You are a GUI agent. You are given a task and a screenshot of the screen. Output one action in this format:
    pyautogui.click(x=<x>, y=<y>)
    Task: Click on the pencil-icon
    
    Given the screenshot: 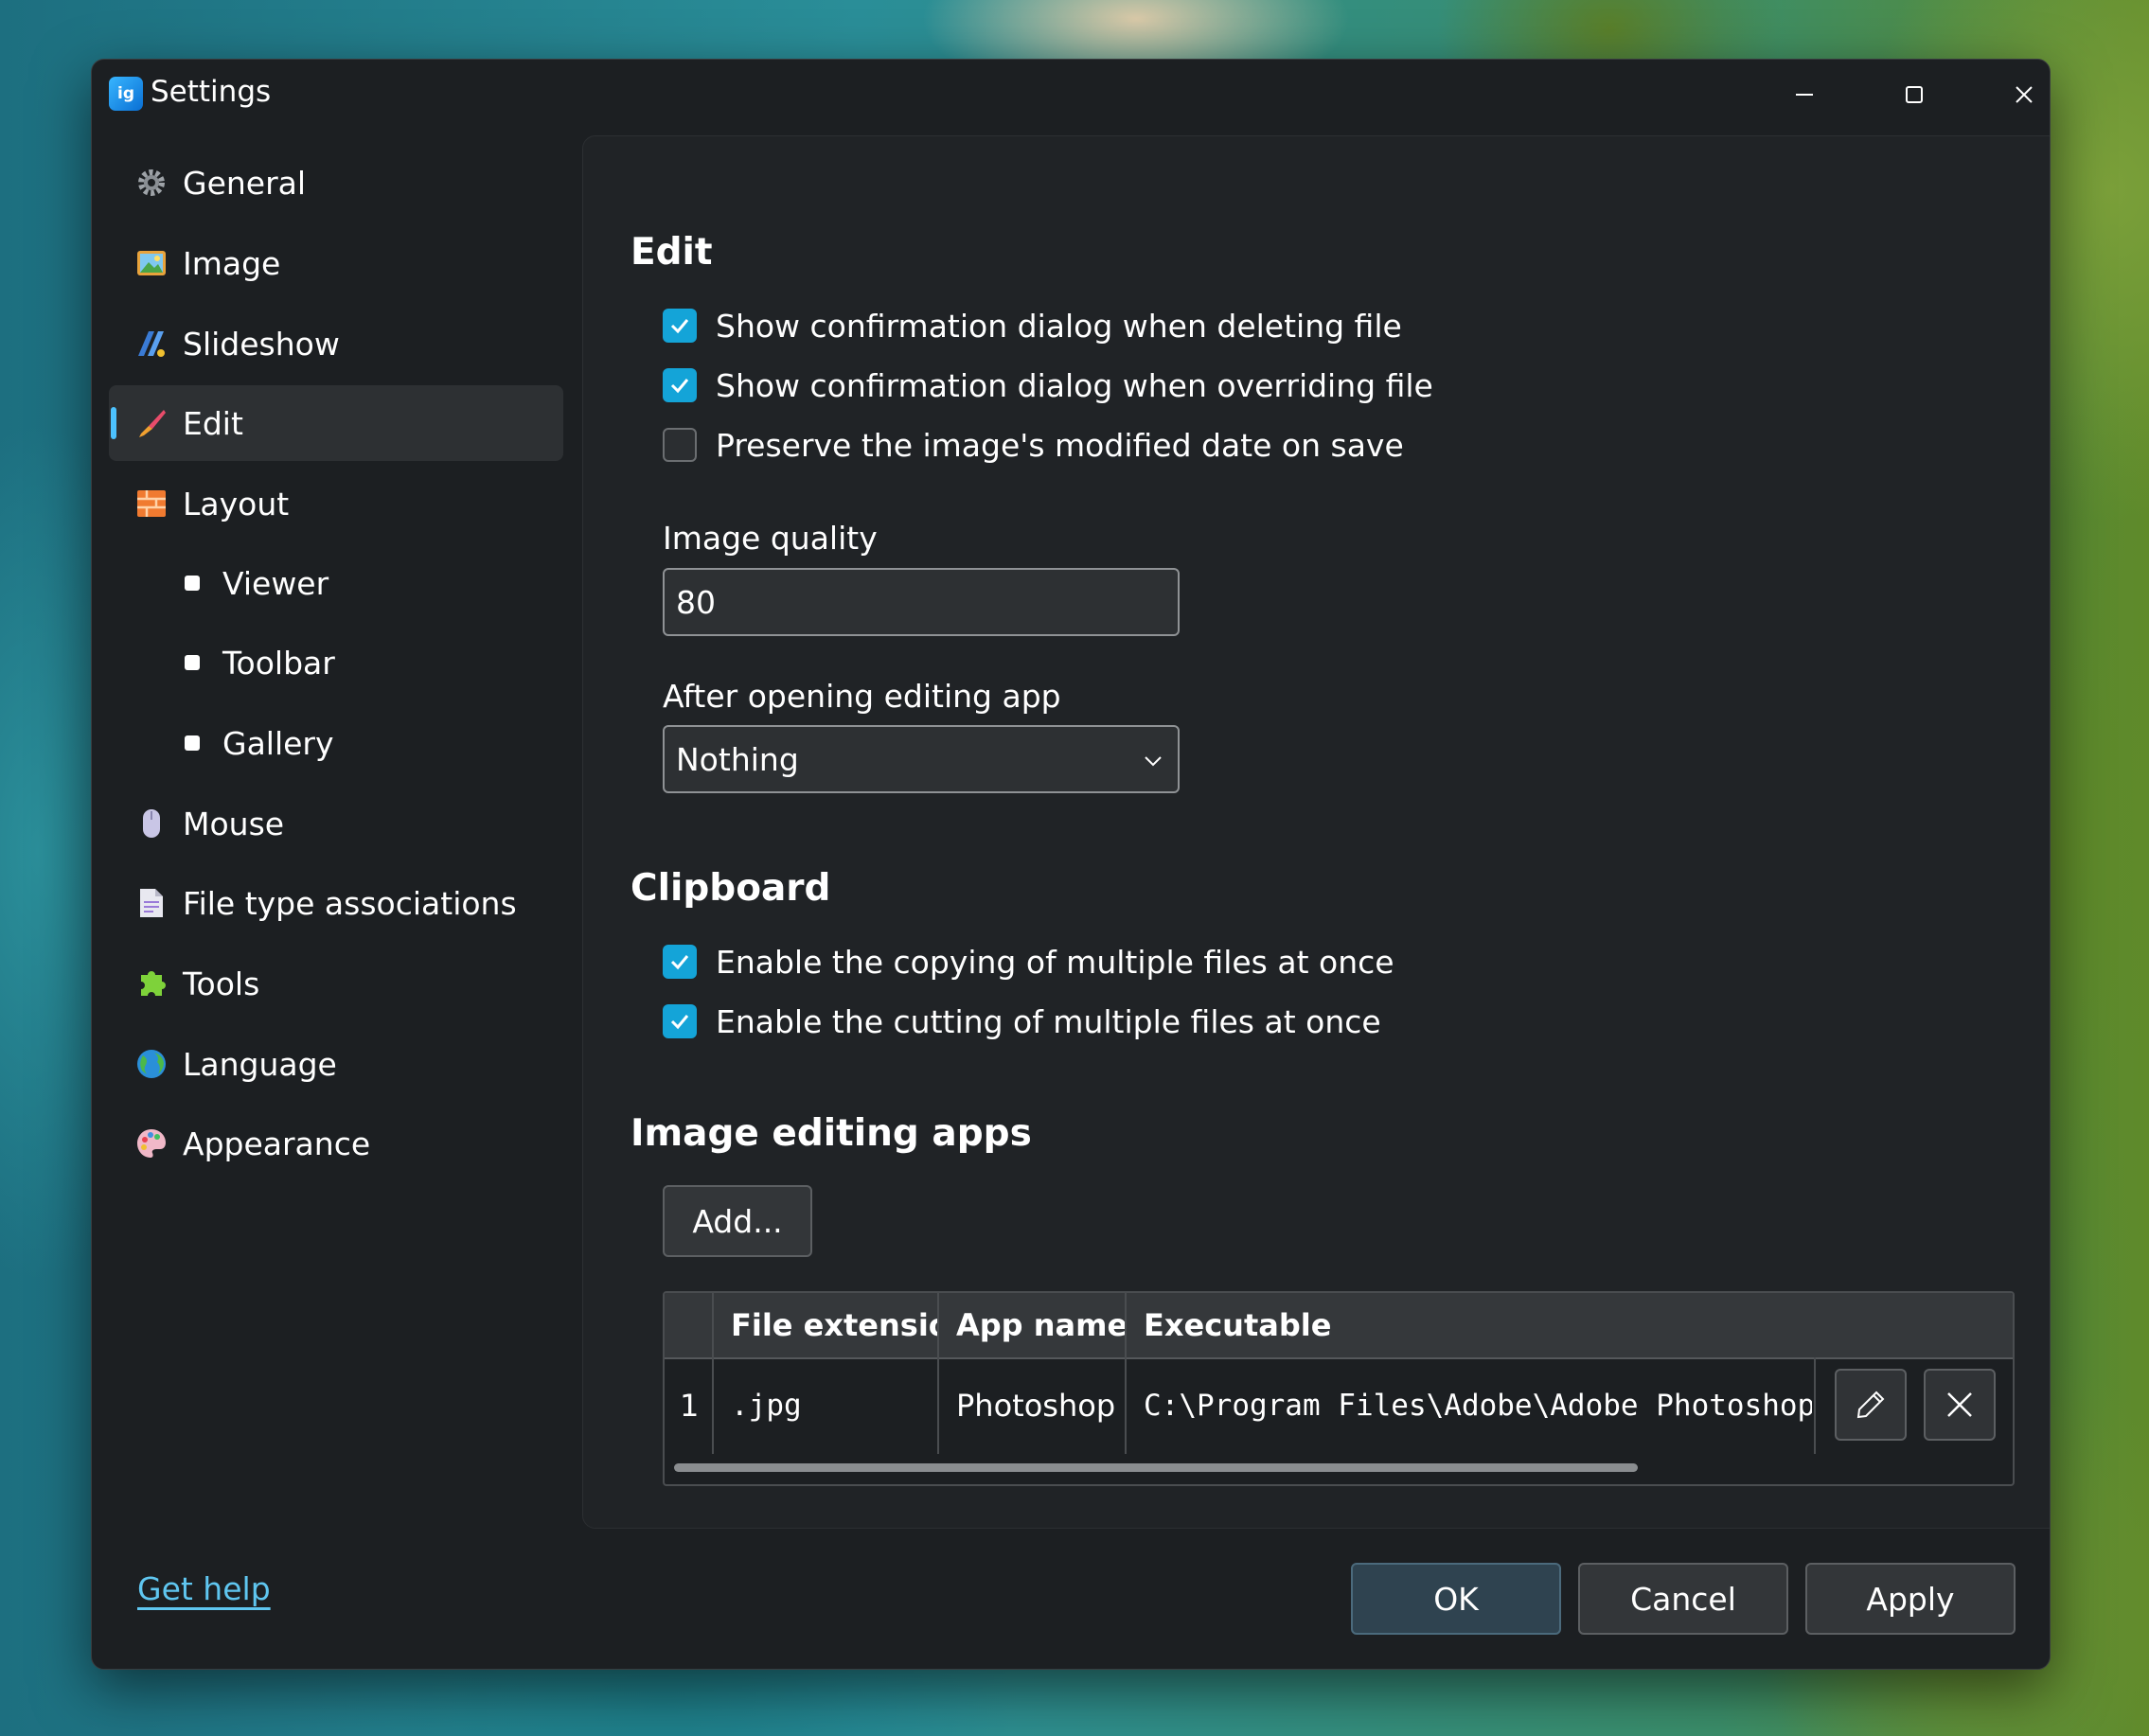 What is the action you would take?
    pyautogui.click(x=1870, y=1405)
    